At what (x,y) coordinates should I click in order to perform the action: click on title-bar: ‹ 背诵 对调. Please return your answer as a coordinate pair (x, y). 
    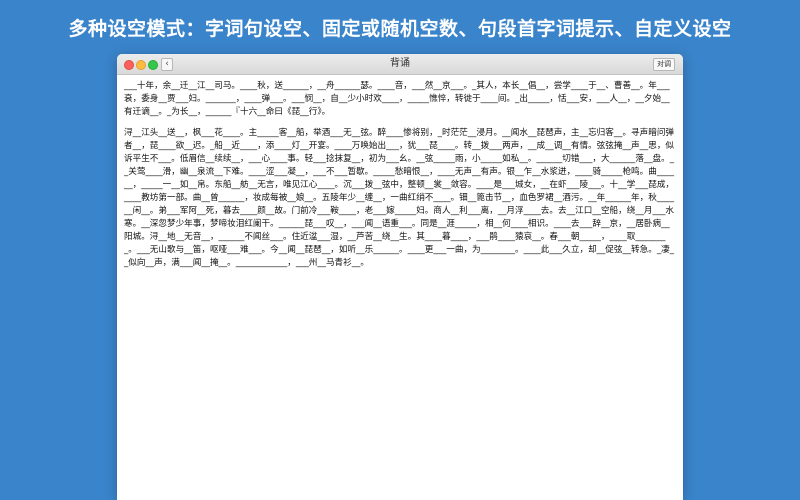
    Looking at the image, I should click on (400, 64).